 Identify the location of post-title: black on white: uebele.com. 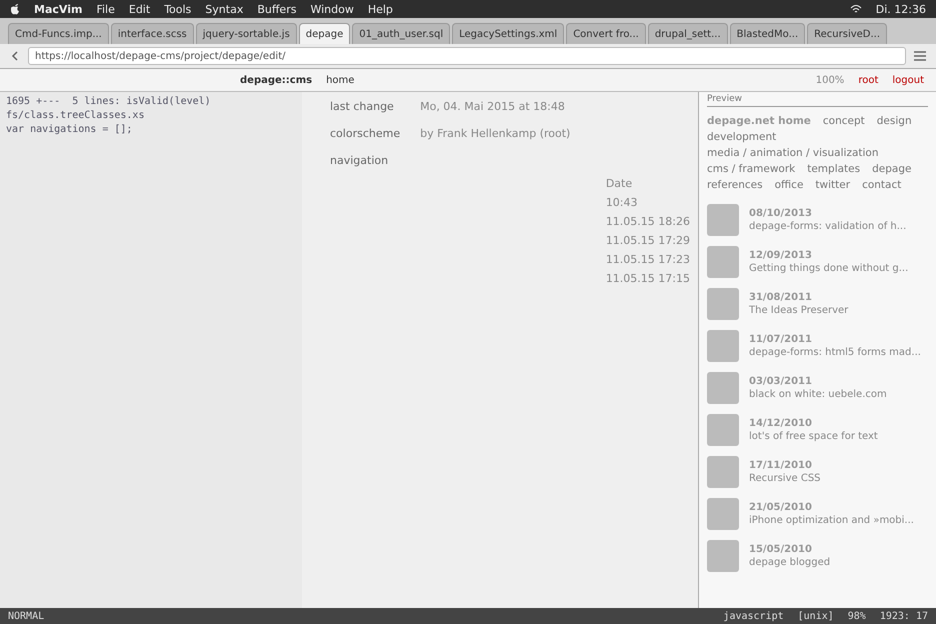
(818, 394).